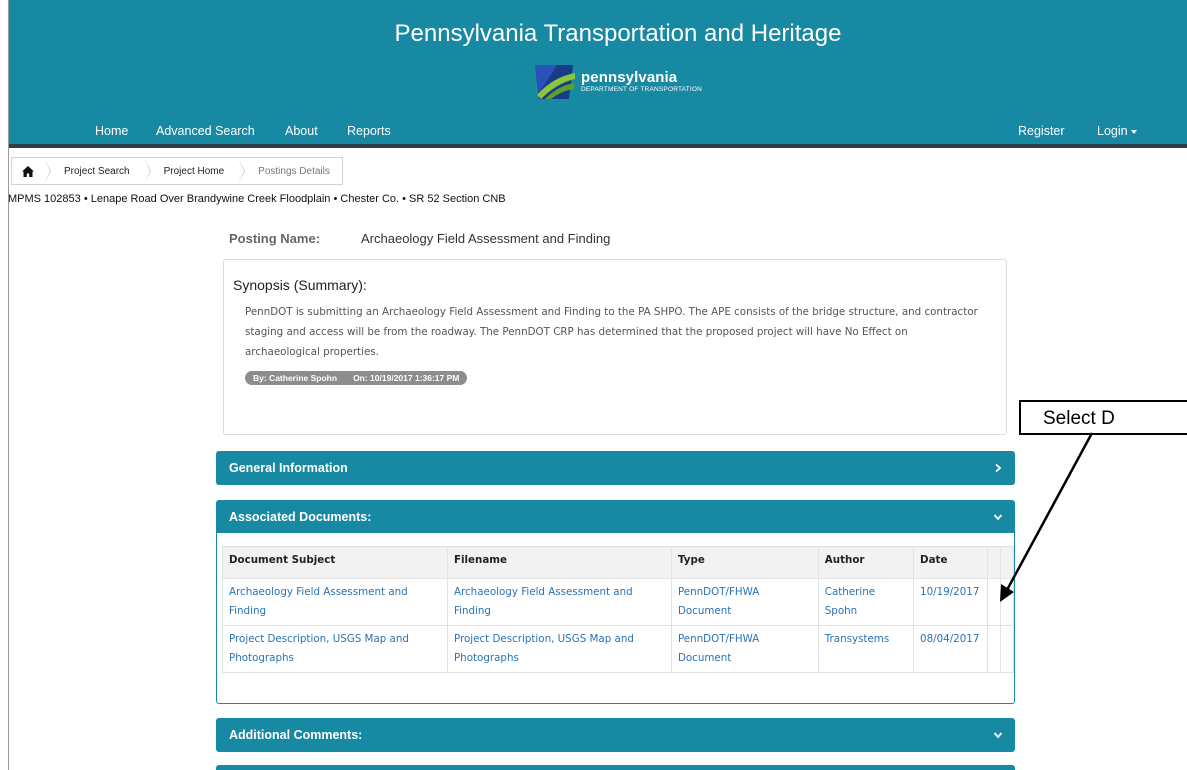 This screenshot has height=770, width=1187. I want to click on panel-associated-documents: Associated Documents:, so click(615, 517).